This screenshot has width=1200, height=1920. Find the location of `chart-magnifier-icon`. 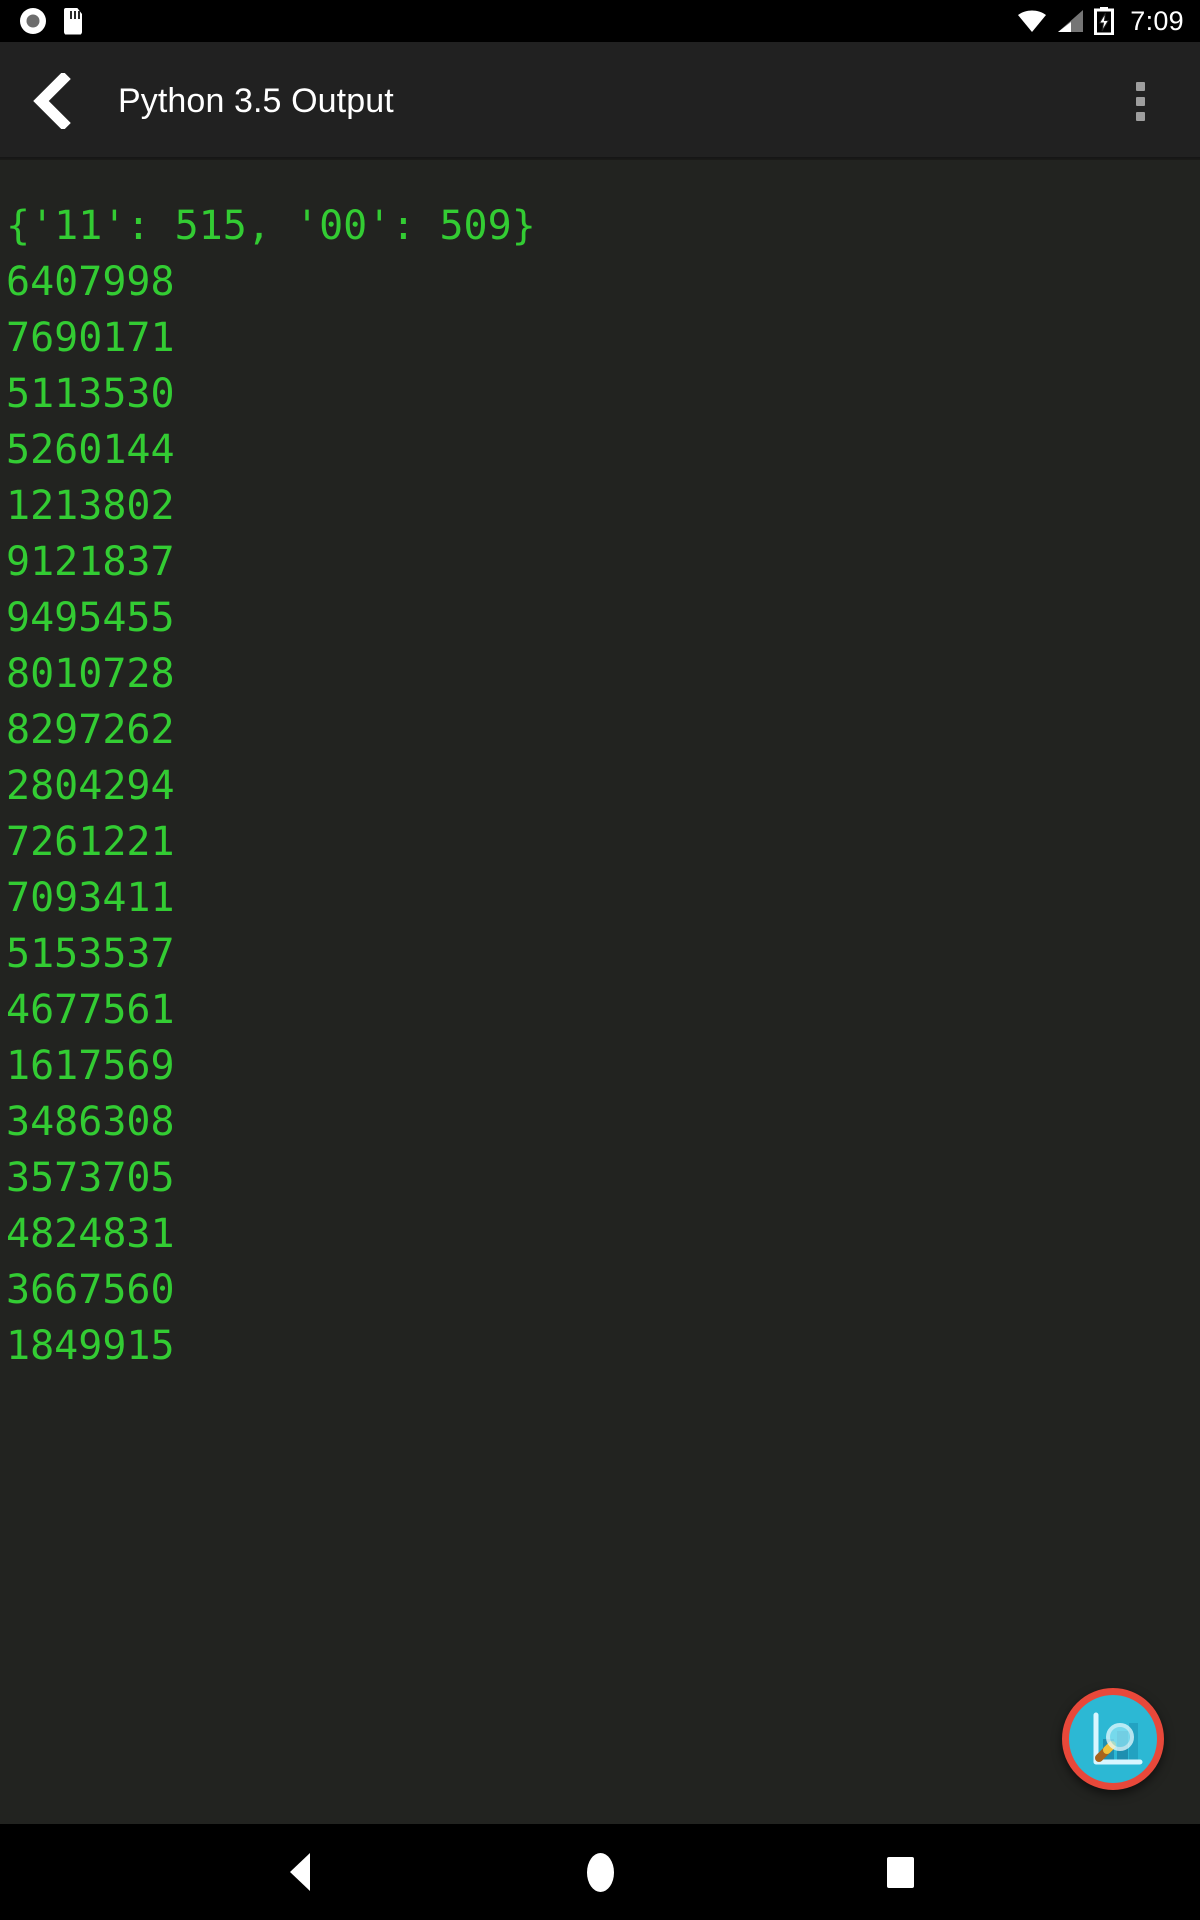

chart-magnifier-icon is located at coordinates (1118, 1738).